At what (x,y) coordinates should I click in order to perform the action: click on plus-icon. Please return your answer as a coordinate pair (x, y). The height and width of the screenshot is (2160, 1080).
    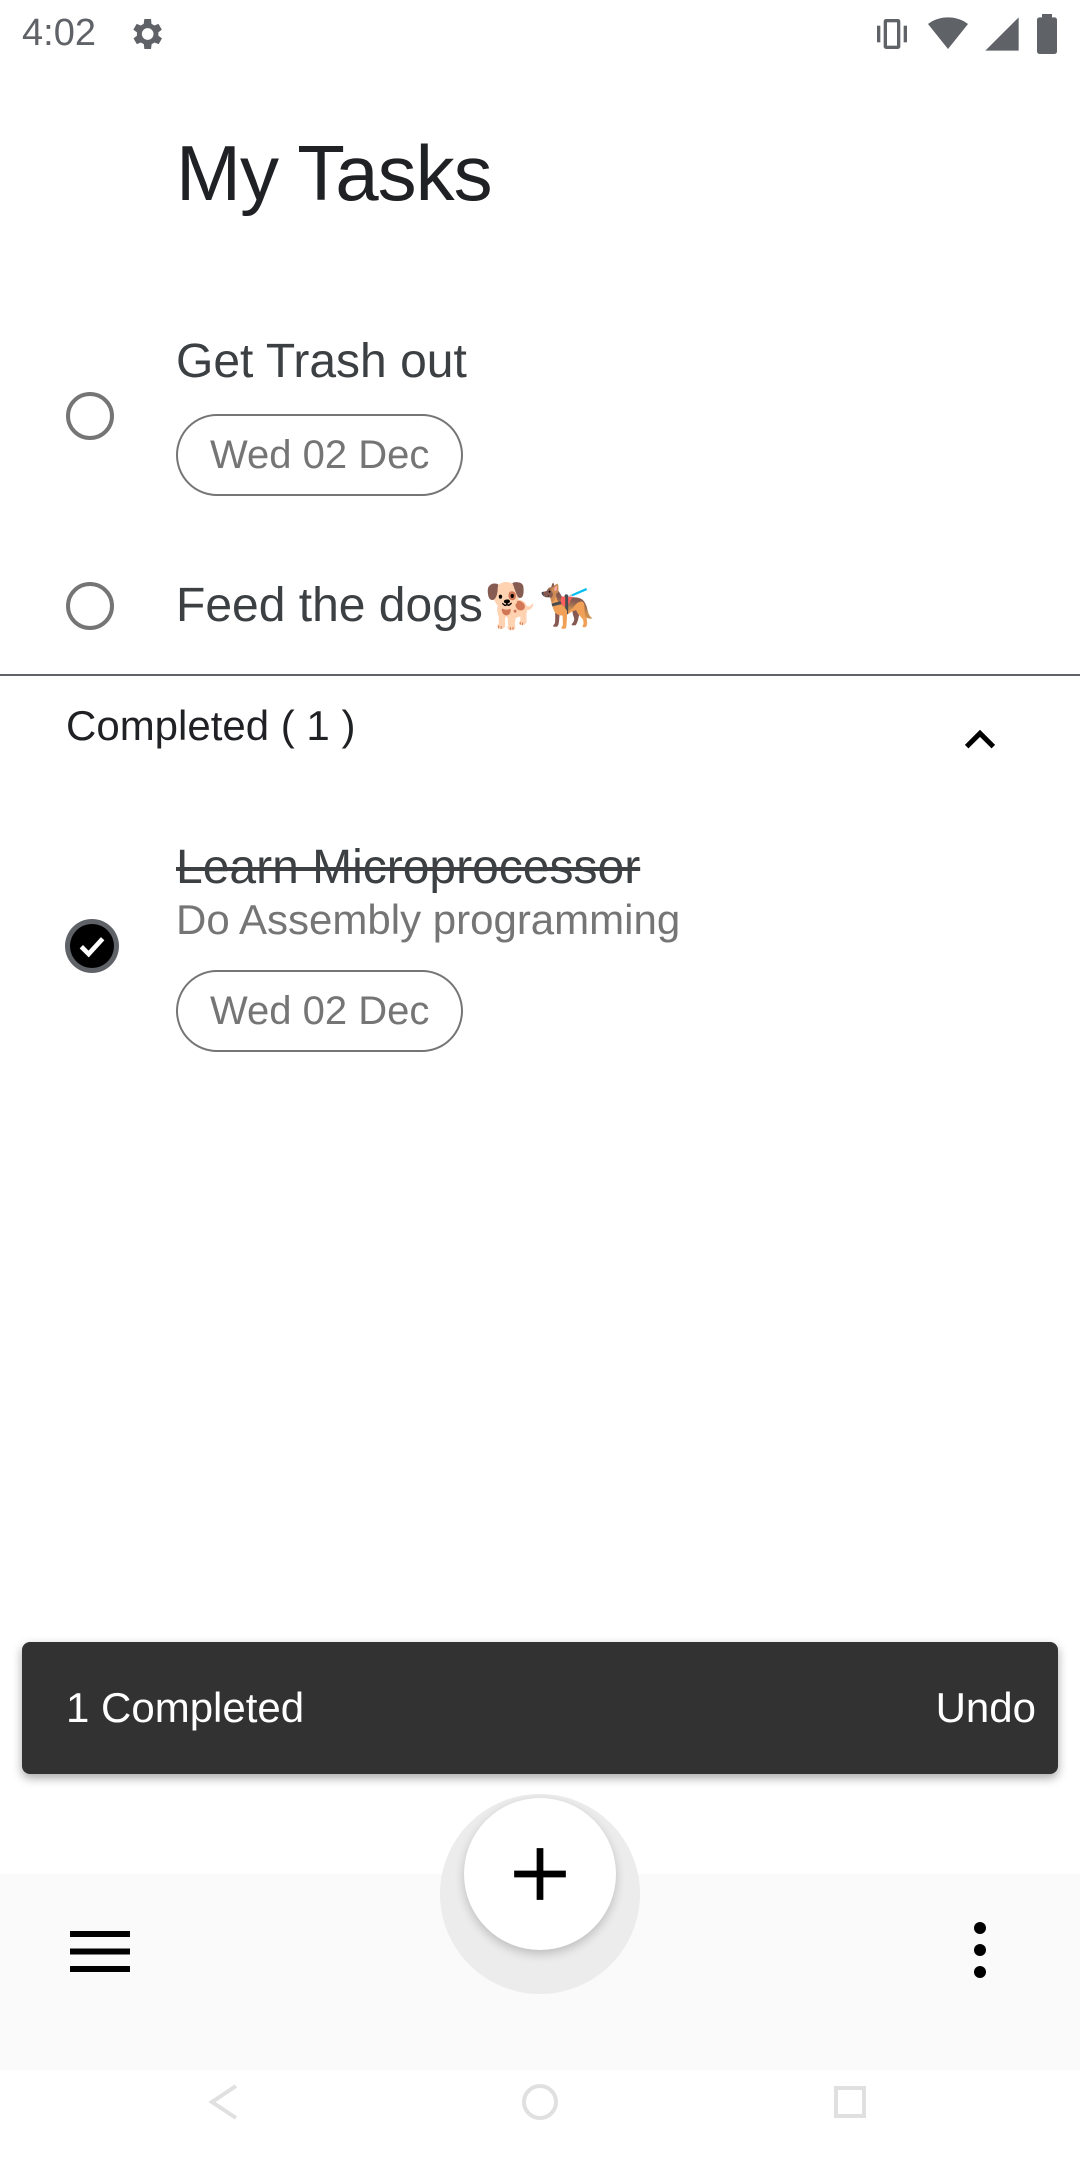
    Looking at the image, I should click on (540, 1874).